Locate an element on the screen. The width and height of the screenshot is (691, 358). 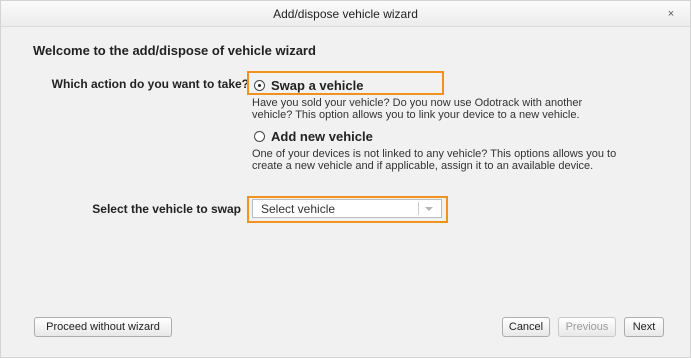
select-divider is located at coordinates (418, 208).